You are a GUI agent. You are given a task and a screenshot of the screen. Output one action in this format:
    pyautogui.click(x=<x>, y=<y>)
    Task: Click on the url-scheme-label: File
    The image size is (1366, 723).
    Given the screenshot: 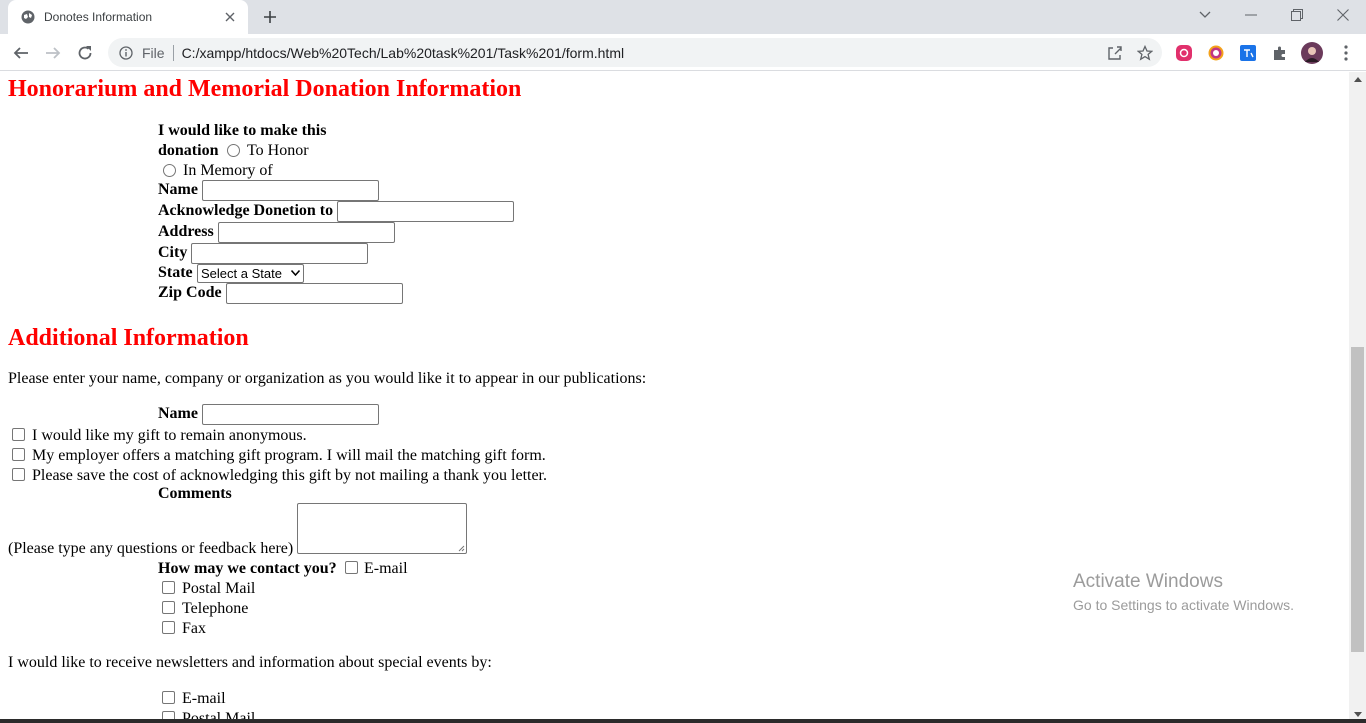 What is the action you would take?
    pyautogui.click(x=153, y=52)
    